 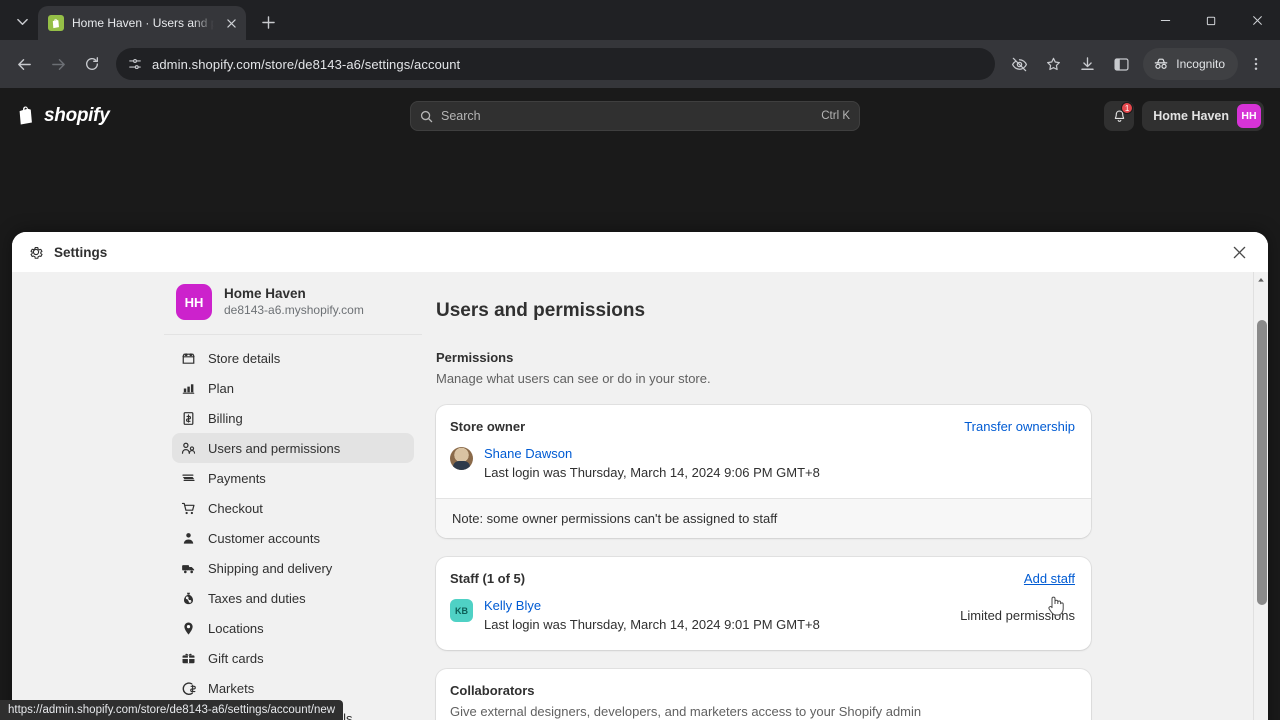 What do you see at coordinates (236, 658) in the screenshot?
I see `sidebar-item-label: Gift cards` at bounding box center [236, 658].